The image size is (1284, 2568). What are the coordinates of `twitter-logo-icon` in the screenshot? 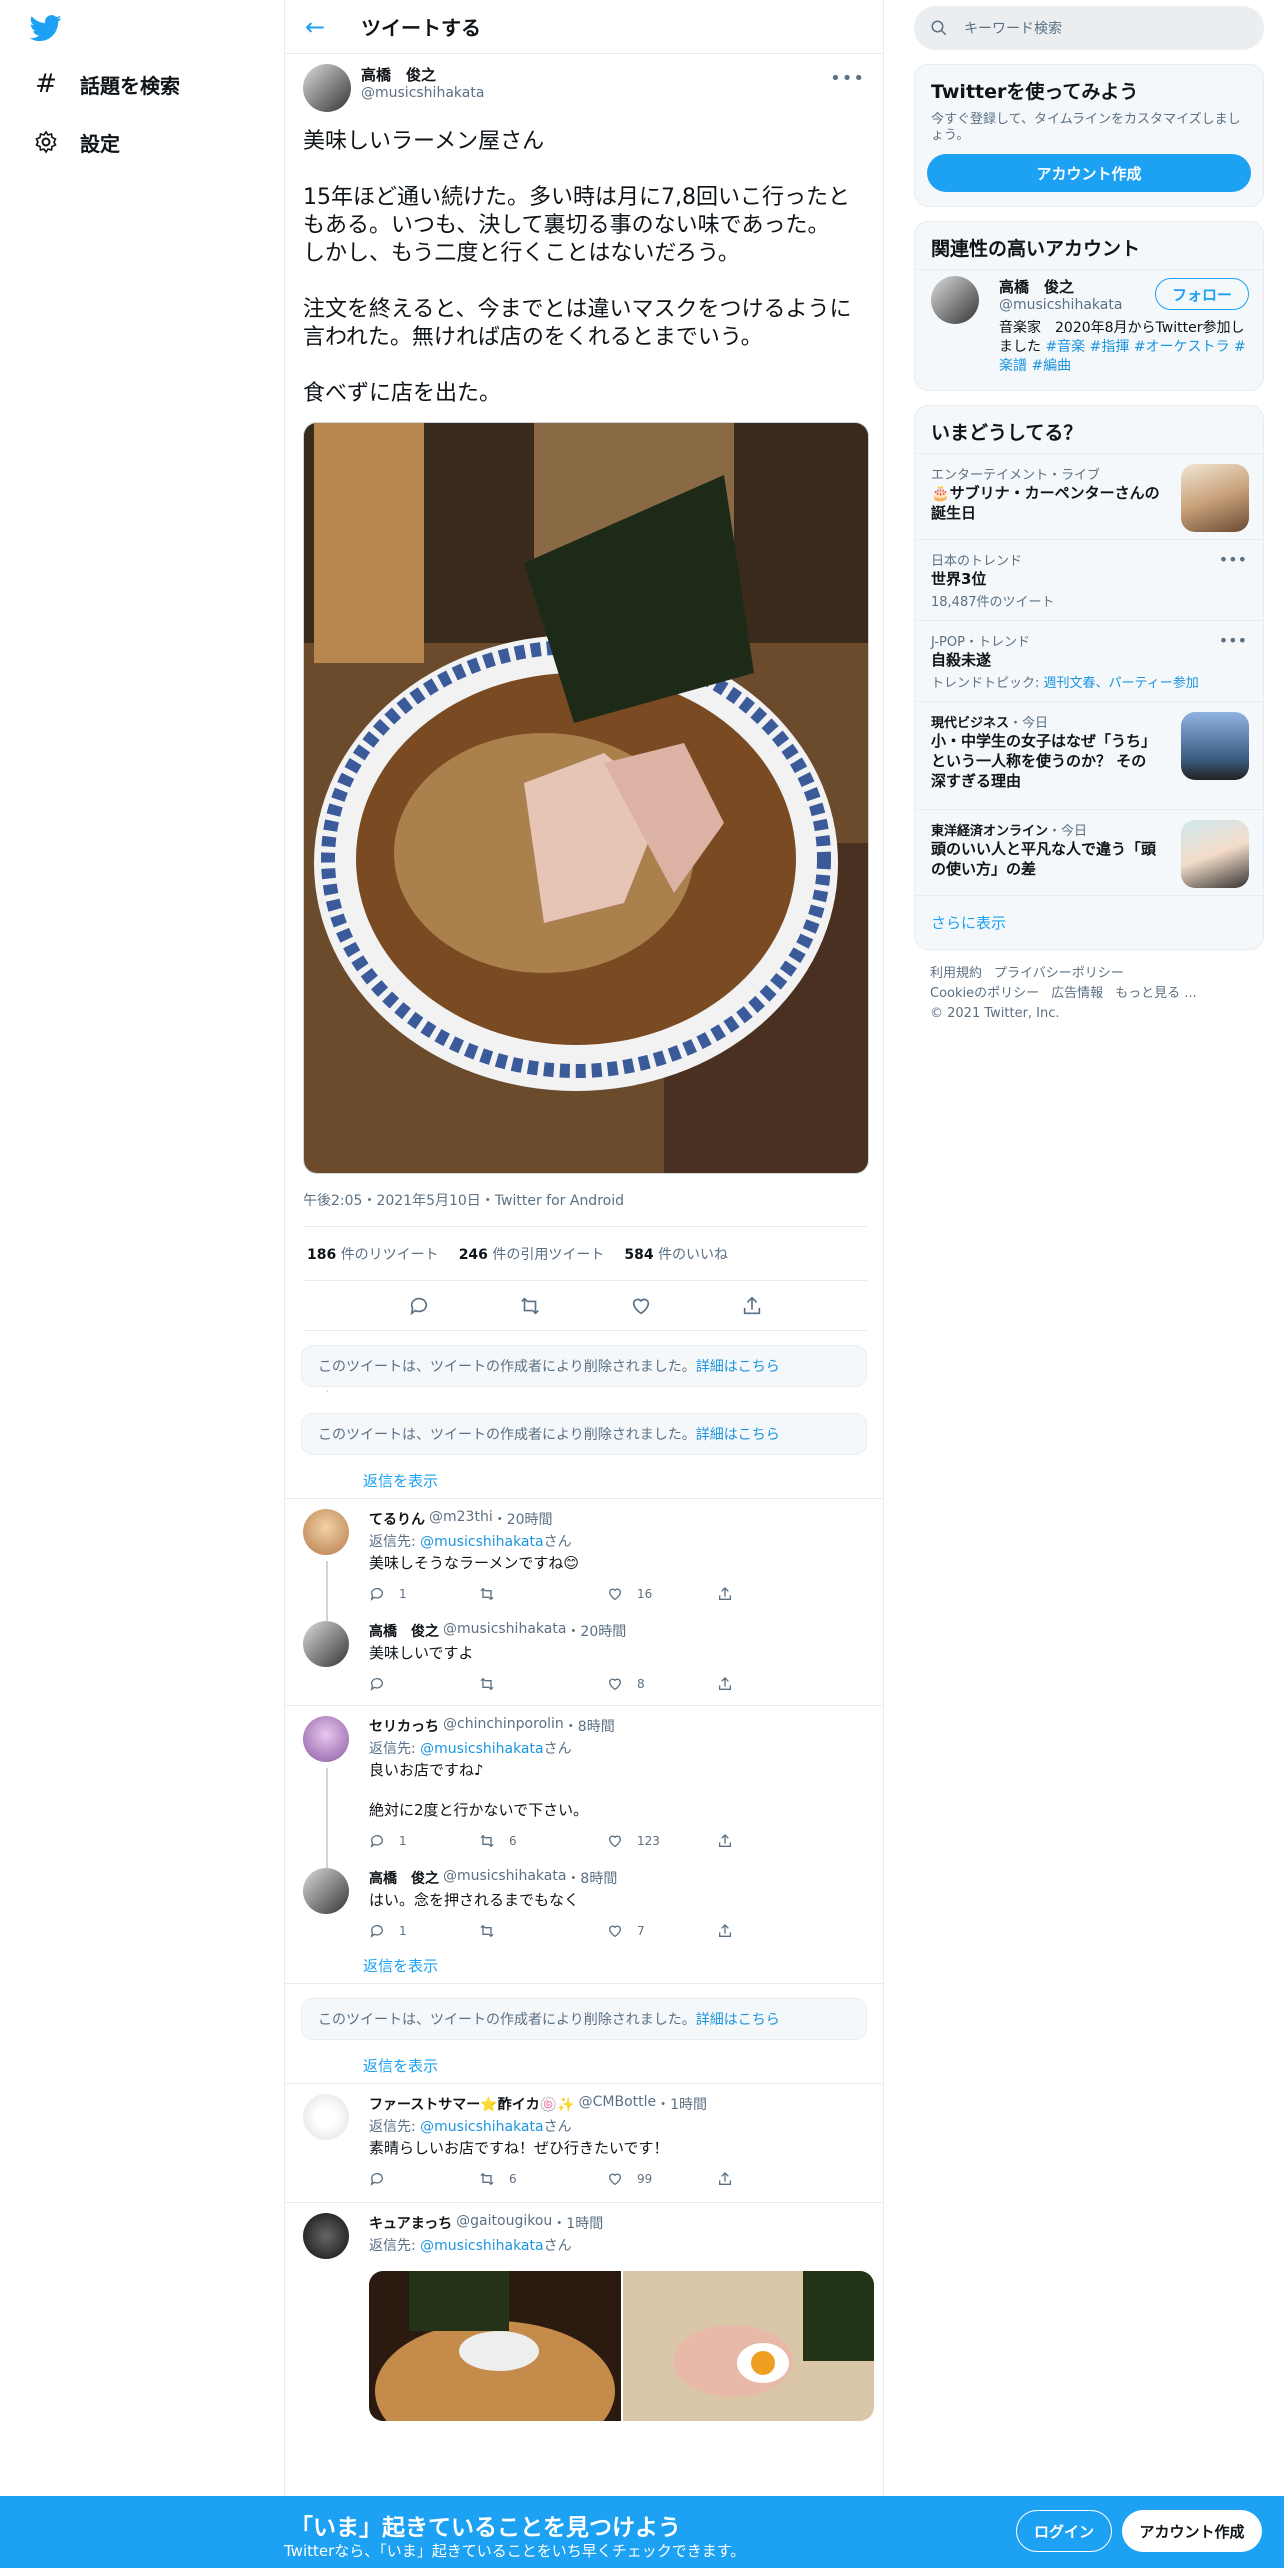 It's located at (46, 28).